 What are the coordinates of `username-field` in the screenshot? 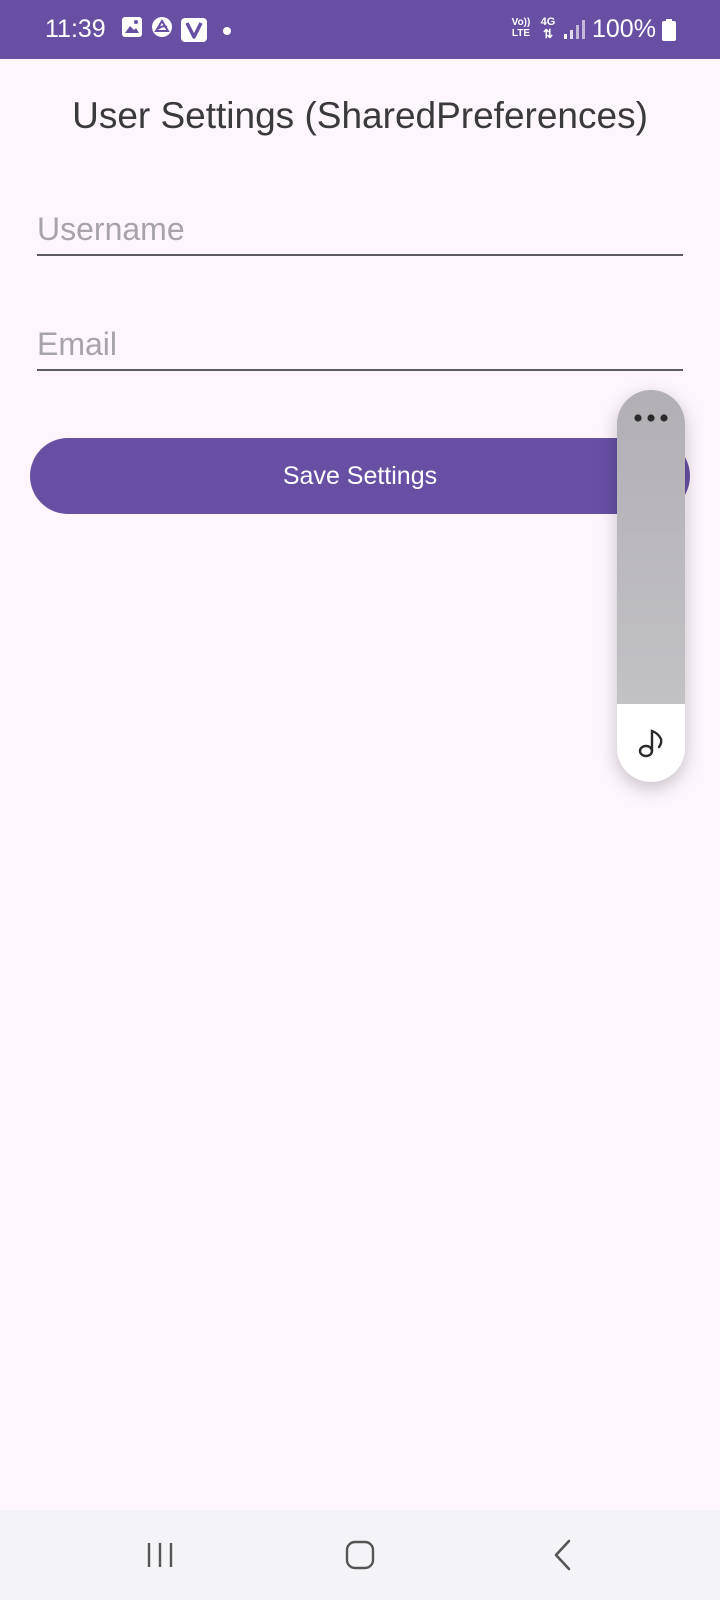 It's located at (360, 223).